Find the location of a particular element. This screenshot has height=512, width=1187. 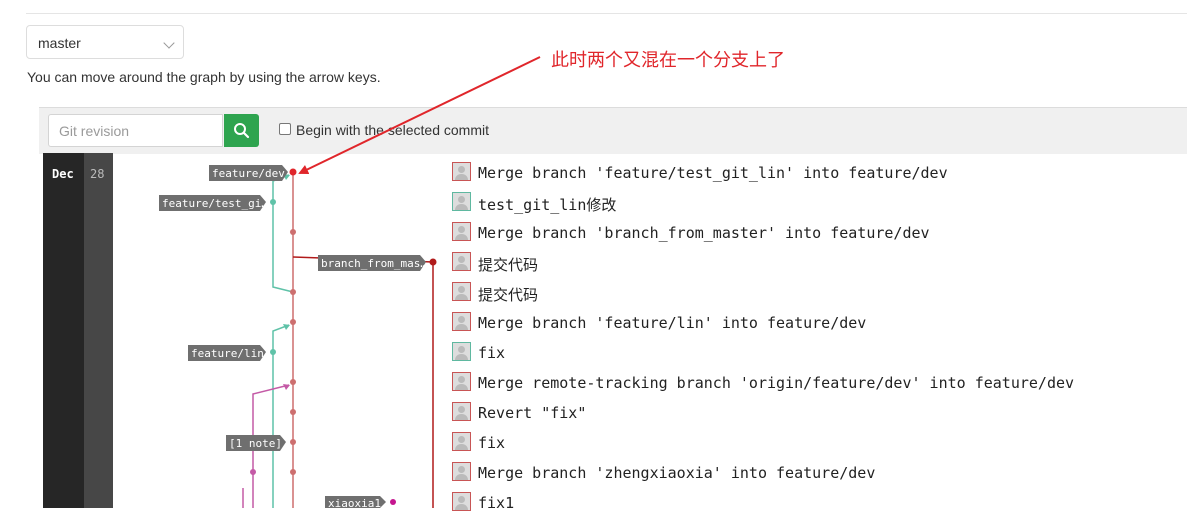

commit-row-message: test_git_lin修改 is located at coordinates (547, 204).